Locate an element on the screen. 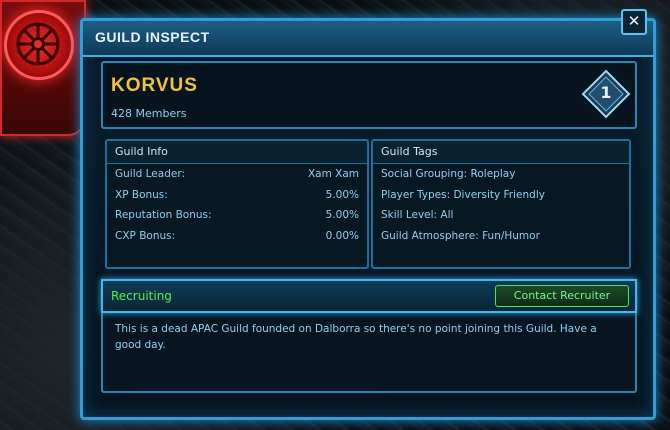  info-row-cxp-bonus: CXP Bonus: 0.00% is located at coordinates (237, 236).